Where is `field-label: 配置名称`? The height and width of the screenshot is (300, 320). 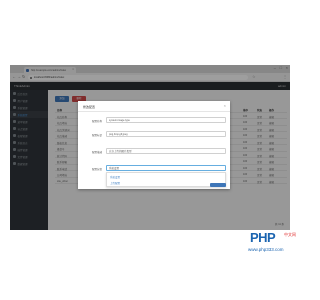
field-label: 配置名称 is located at coordinates (96, 121).